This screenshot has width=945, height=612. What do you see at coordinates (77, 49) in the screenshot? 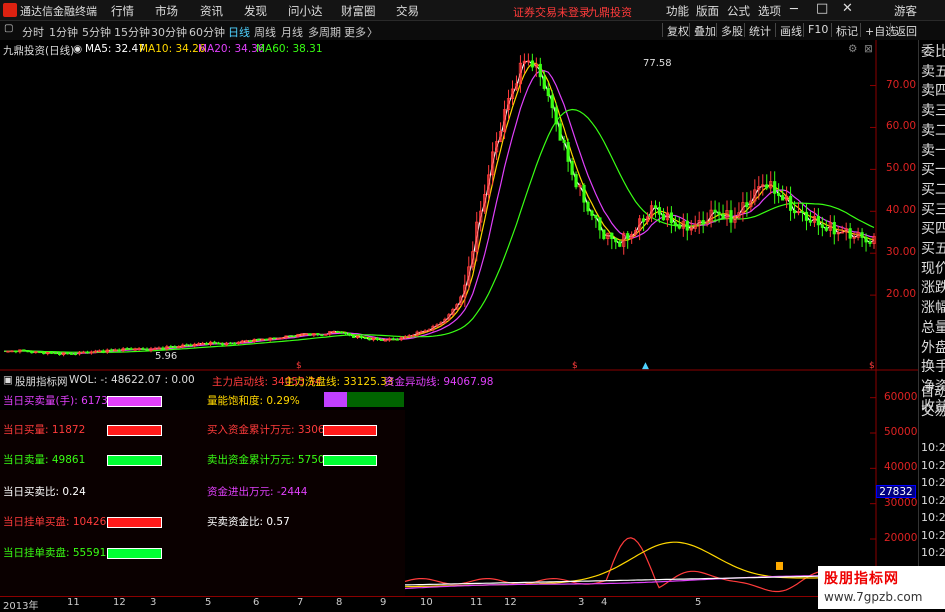
I see `settings-icon: ◉` at bounding box center [77, 49].